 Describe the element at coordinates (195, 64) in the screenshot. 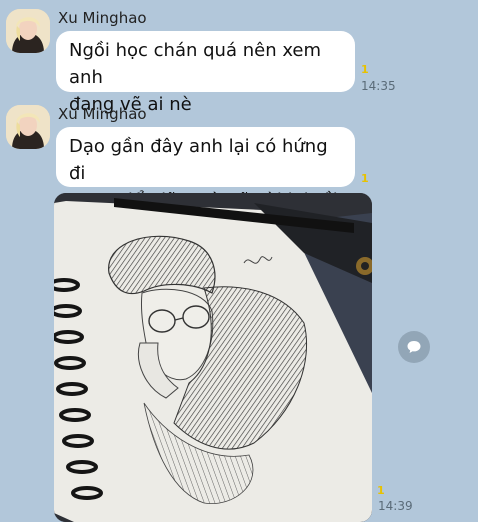

I see `message-text-line: Ngồi học chán quá nên xem anh` at that location.